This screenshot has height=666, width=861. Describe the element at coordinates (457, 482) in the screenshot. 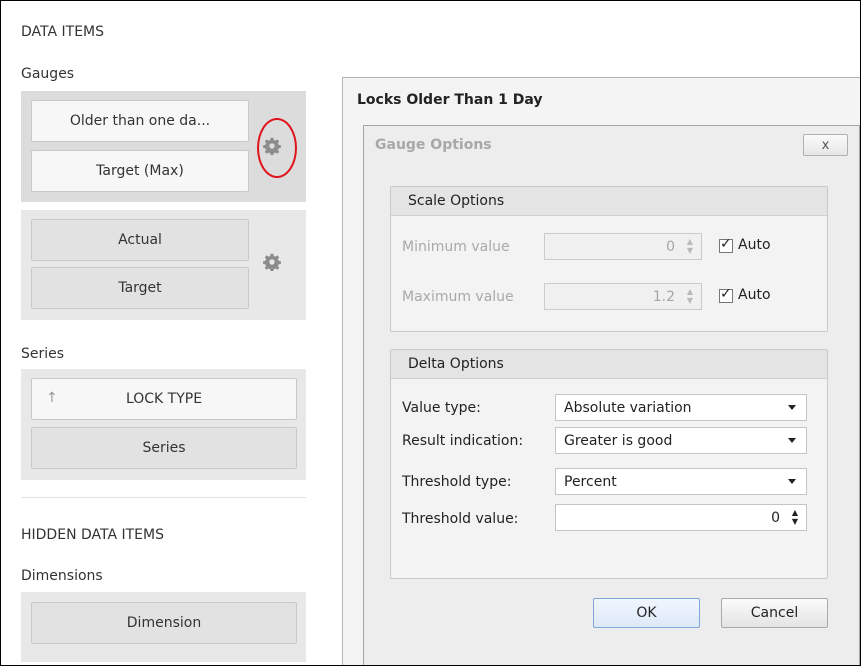

I see `threshold-type-label: Threshold type:` at that location.